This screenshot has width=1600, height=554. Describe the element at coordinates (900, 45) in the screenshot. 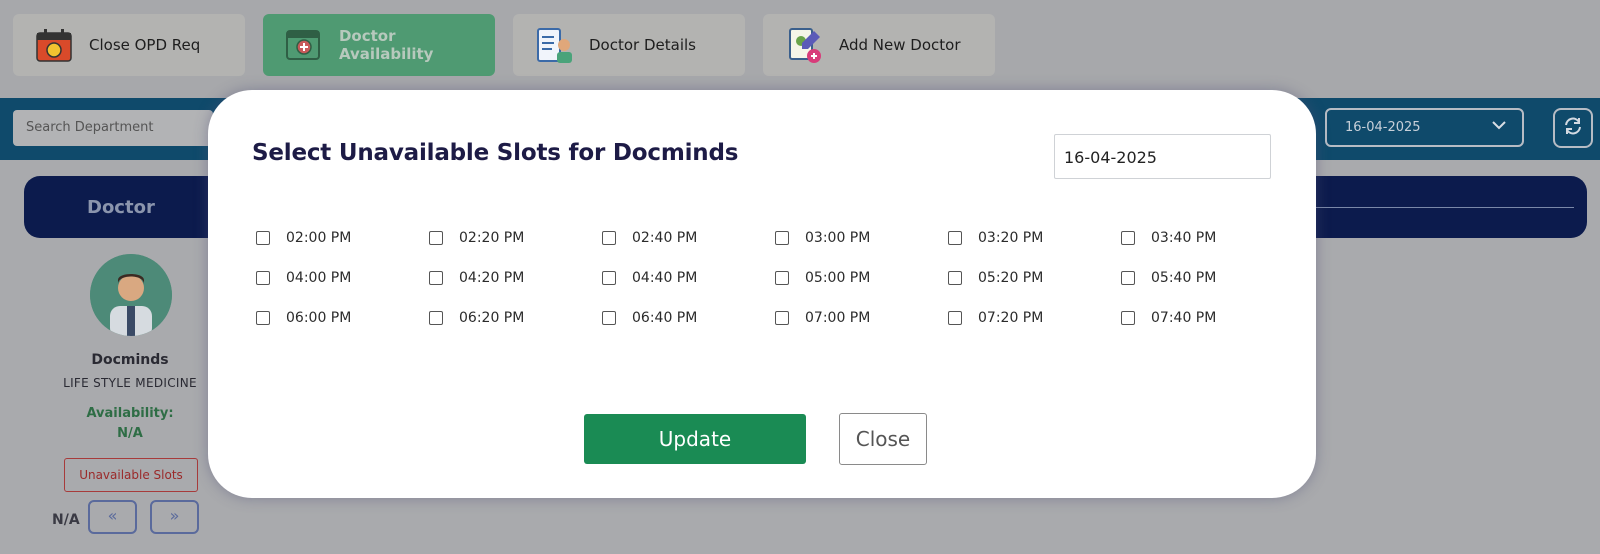

I see `tab-label: Add New Doctor` at that location.